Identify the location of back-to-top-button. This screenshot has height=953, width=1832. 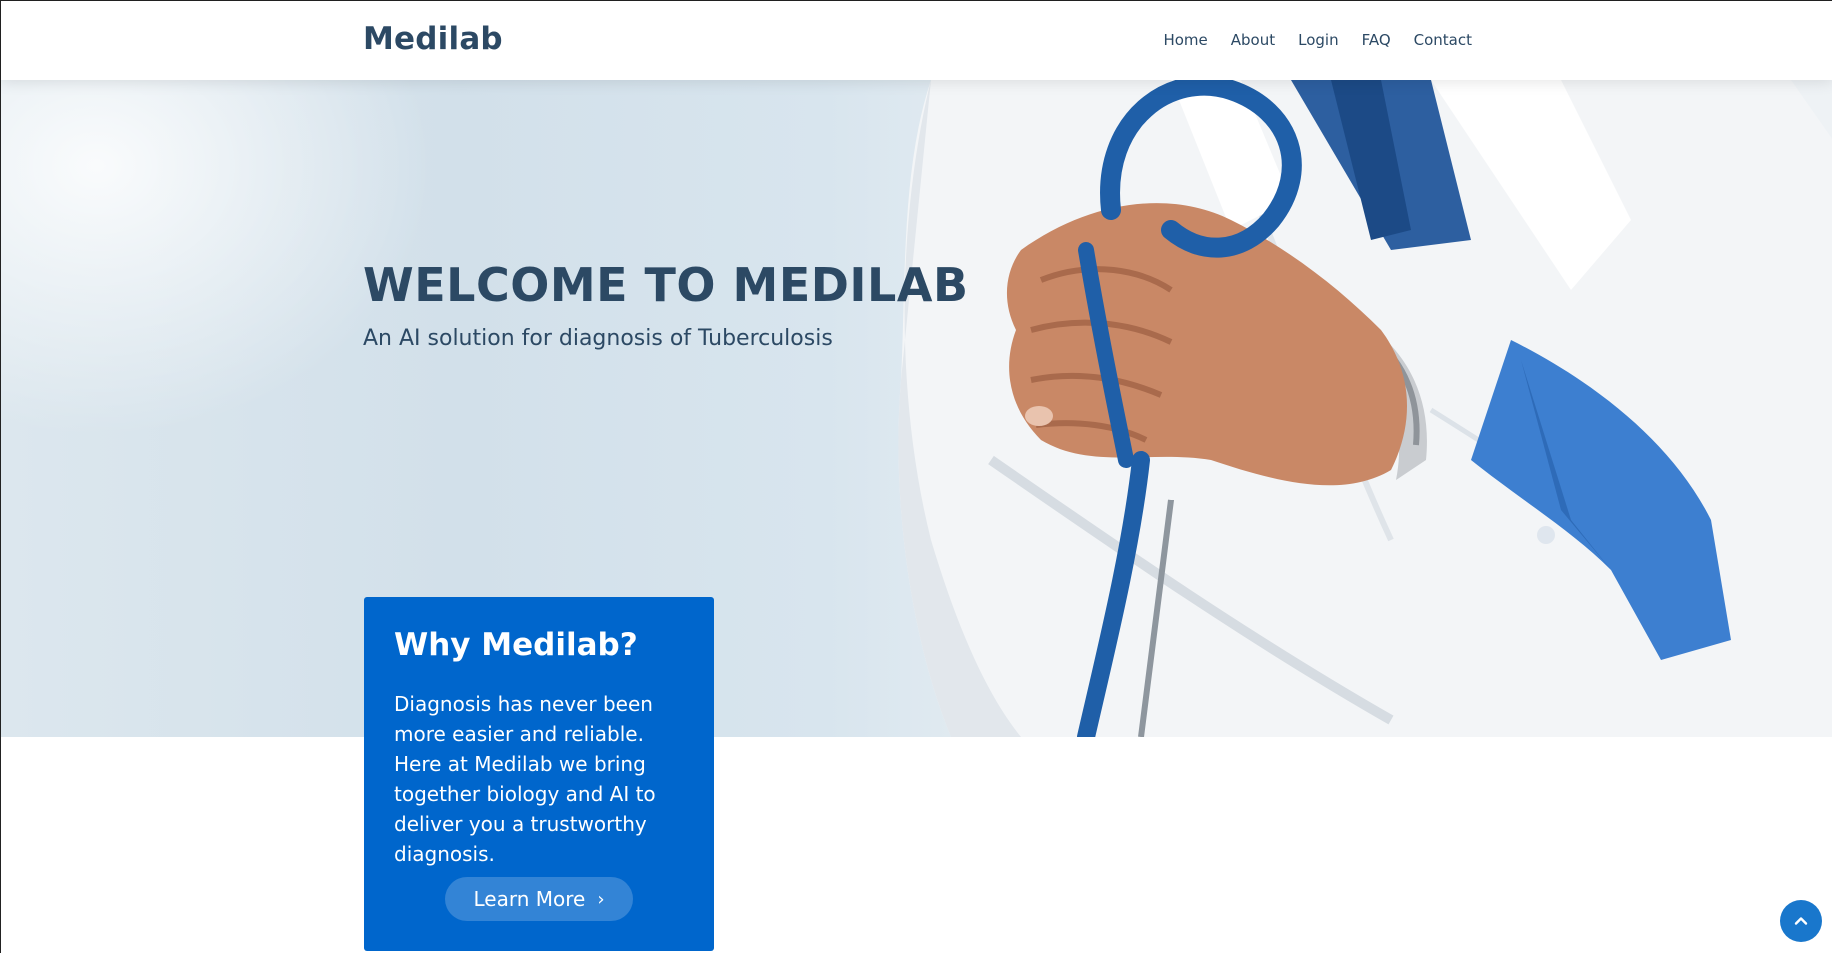
(1801, 921).